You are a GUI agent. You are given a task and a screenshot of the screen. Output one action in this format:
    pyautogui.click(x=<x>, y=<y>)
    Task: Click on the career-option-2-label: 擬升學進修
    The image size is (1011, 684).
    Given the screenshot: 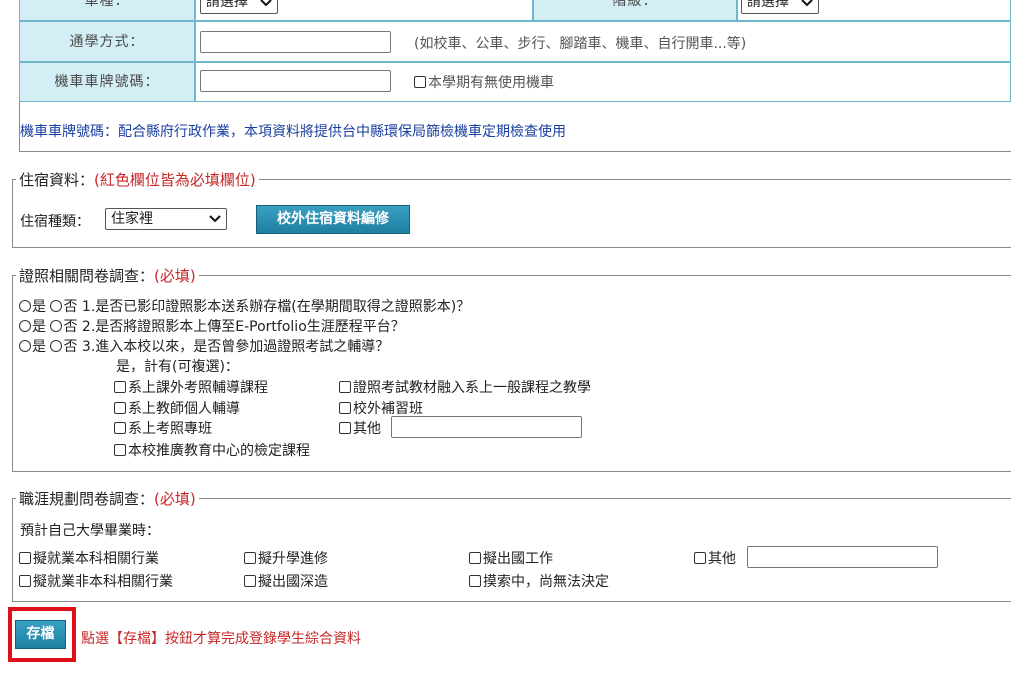 What is the action you would take?
    pyautogui.click(x=293, y=559)
    